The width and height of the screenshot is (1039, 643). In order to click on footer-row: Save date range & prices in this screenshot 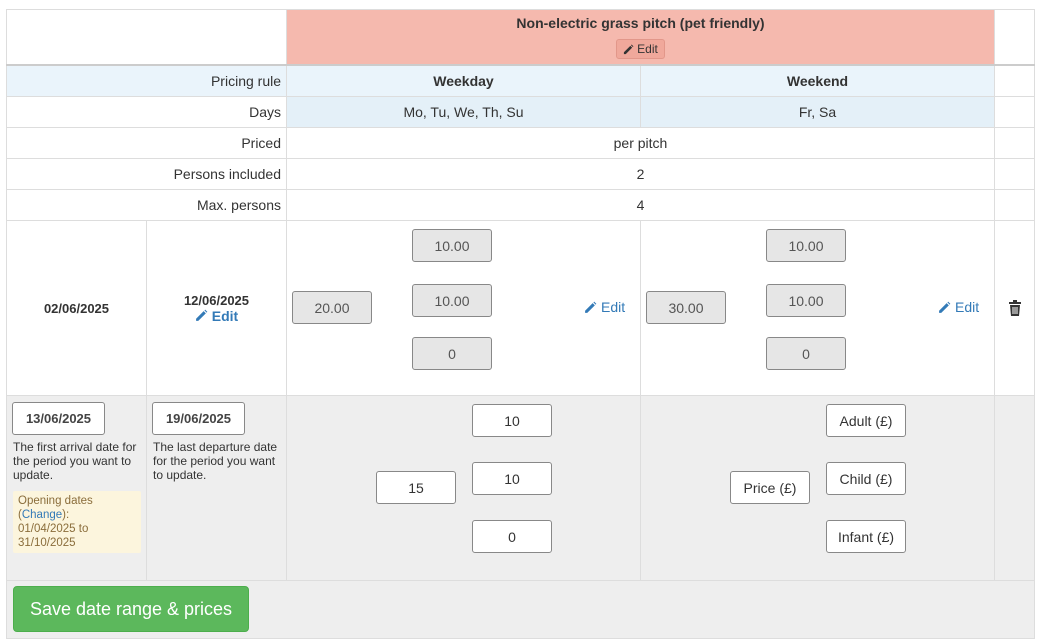, I will do `click(520, 610)`.